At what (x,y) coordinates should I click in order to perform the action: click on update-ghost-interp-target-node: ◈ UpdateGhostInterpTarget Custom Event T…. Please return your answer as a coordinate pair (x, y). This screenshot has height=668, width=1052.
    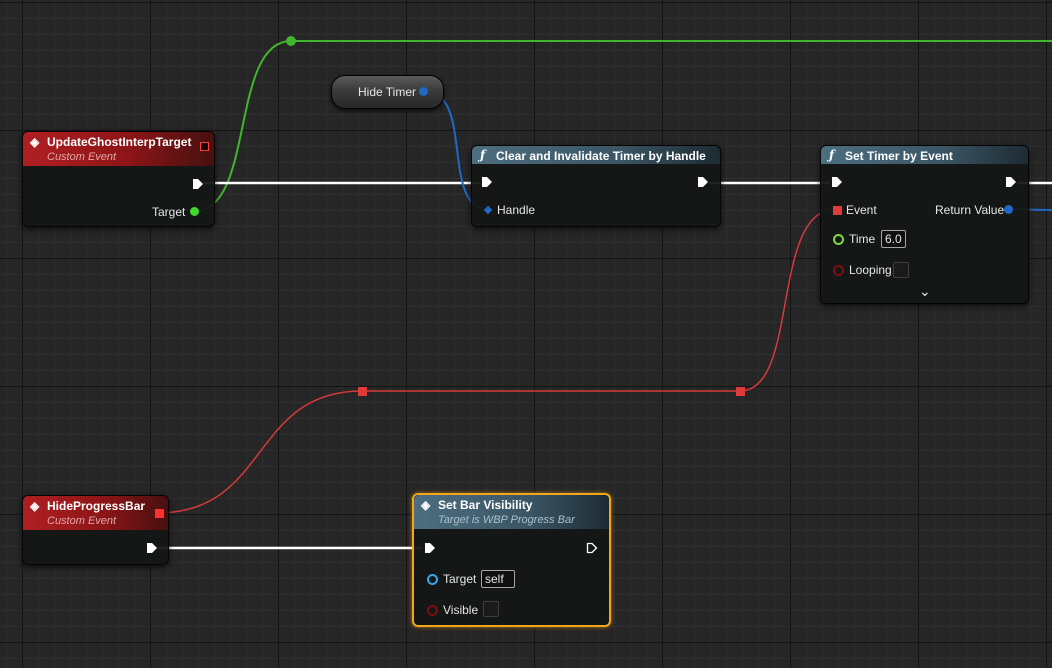
    Looking at the image, I should click on (118, 179).